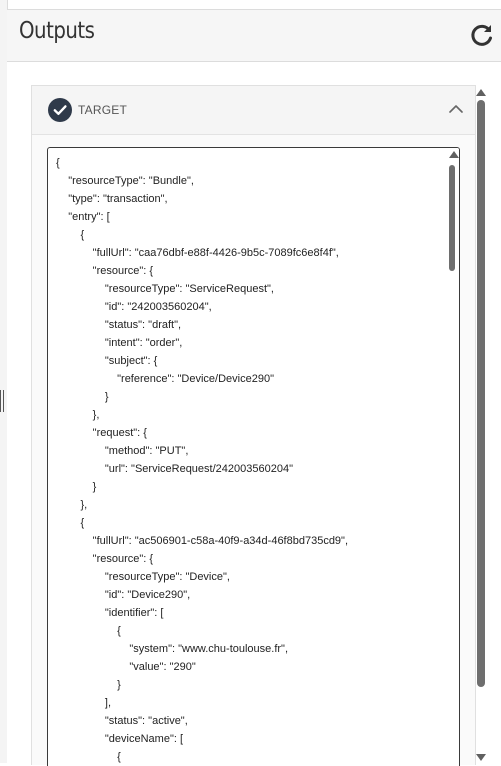 Image resolution: width=501 pixels, height=766 pixels. I want to click on panel-scrollbar, so click(481, 424).